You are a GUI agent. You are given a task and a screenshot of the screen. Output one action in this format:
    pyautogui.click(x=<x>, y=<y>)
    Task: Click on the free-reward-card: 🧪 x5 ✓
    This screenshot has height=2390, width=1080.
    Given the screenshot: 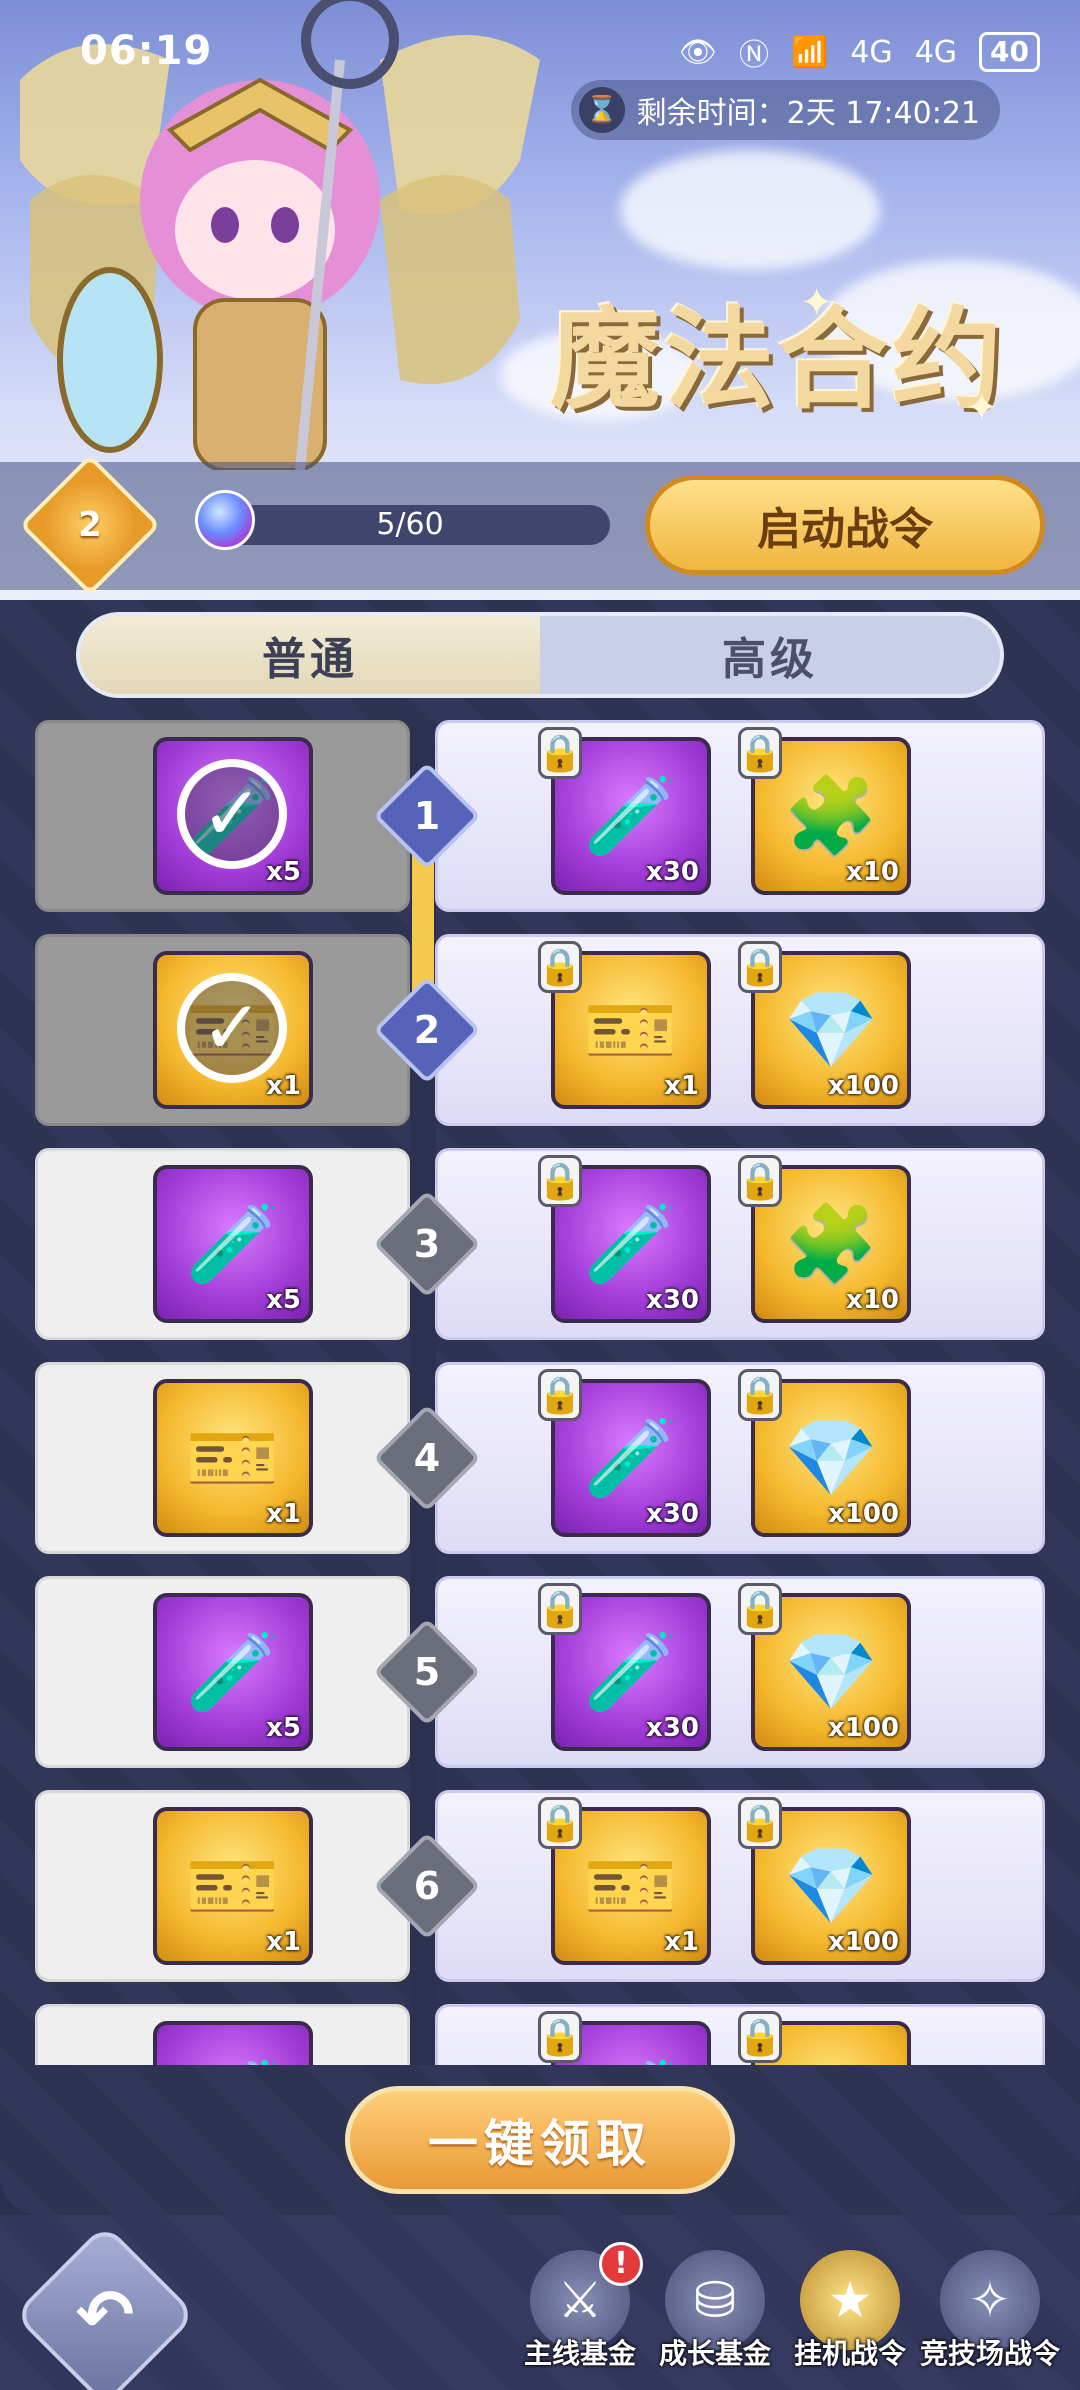 What is the action you would take?
    pyautogui.click(x=222, y=816)
    